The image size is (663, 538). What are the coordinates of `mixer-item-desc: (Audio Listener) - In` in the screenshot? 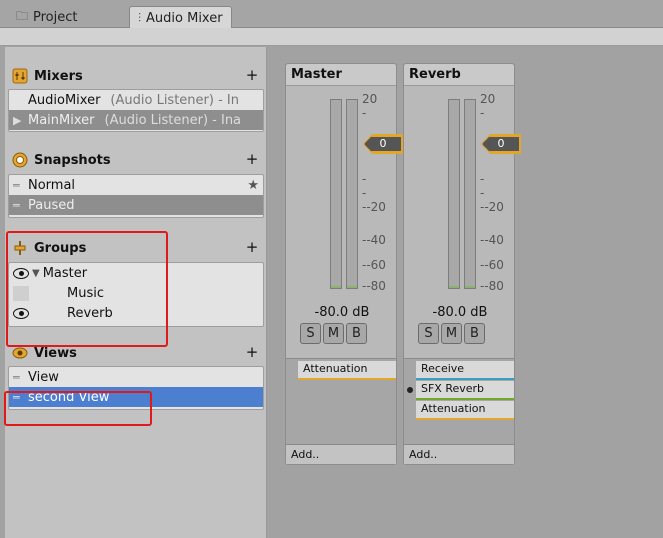 It's located at (174, 100).